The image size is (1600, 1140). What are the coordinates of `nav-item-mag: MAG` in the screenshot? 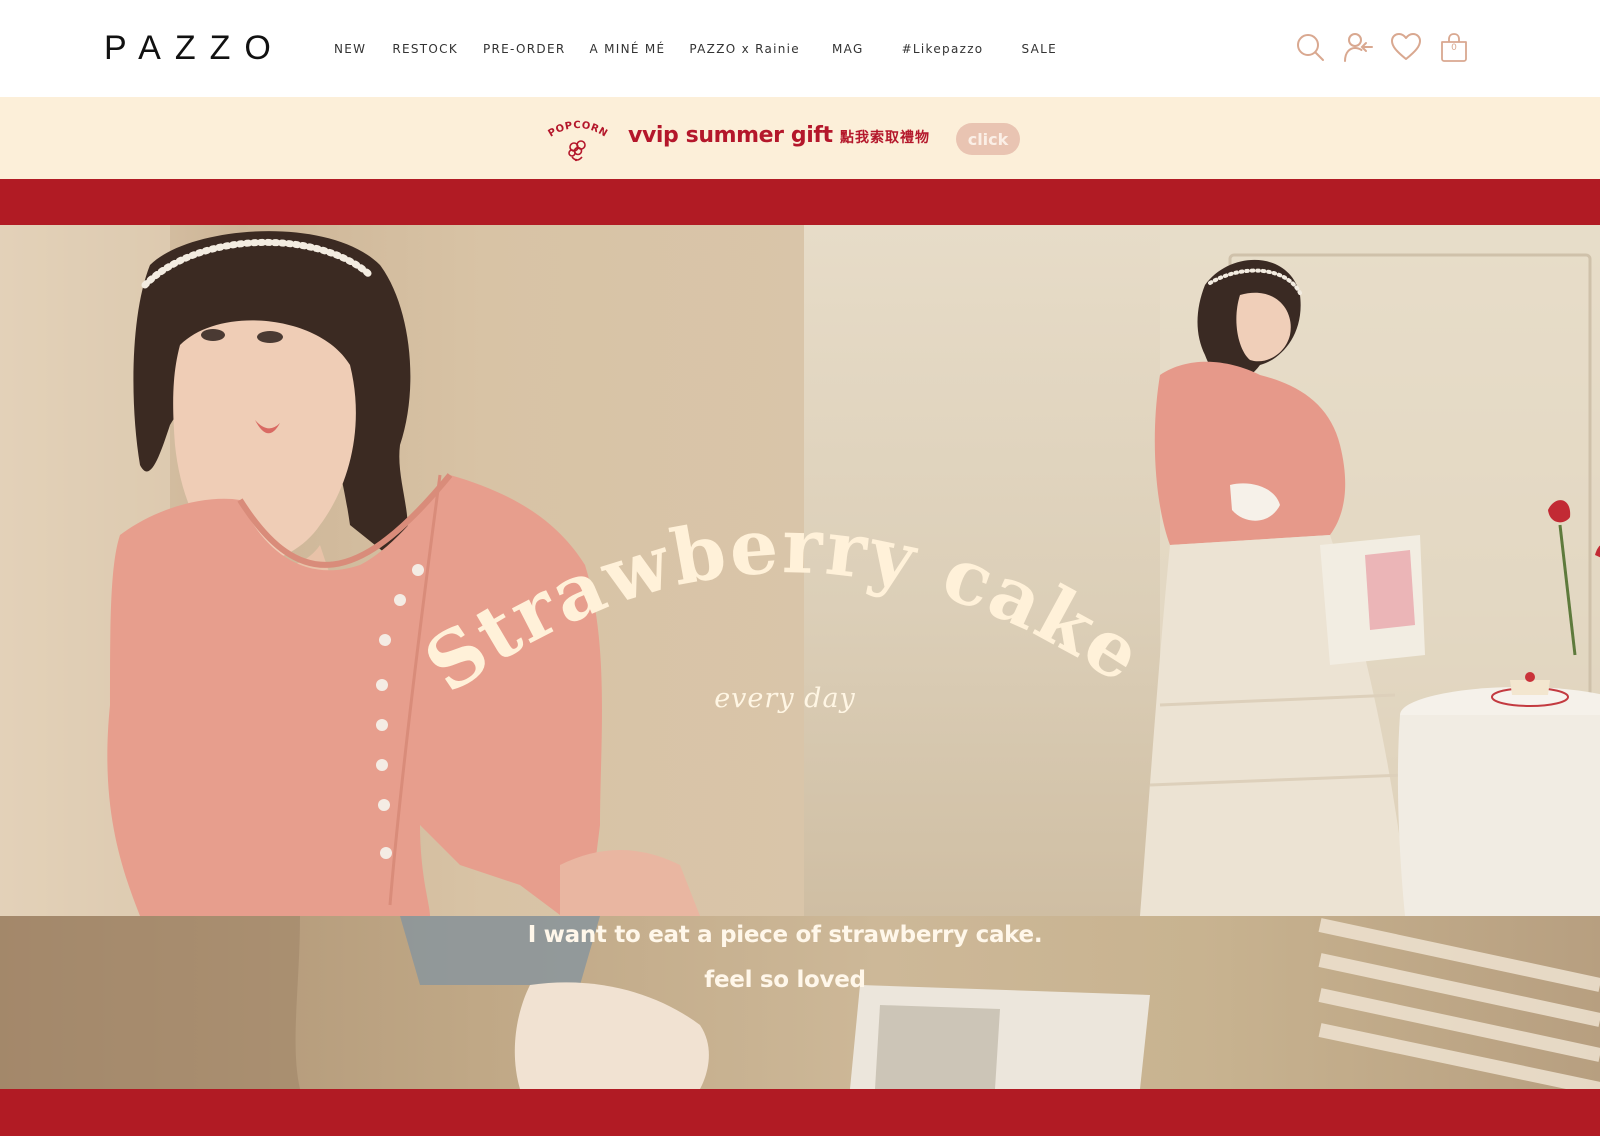 It's located at (848, 49).